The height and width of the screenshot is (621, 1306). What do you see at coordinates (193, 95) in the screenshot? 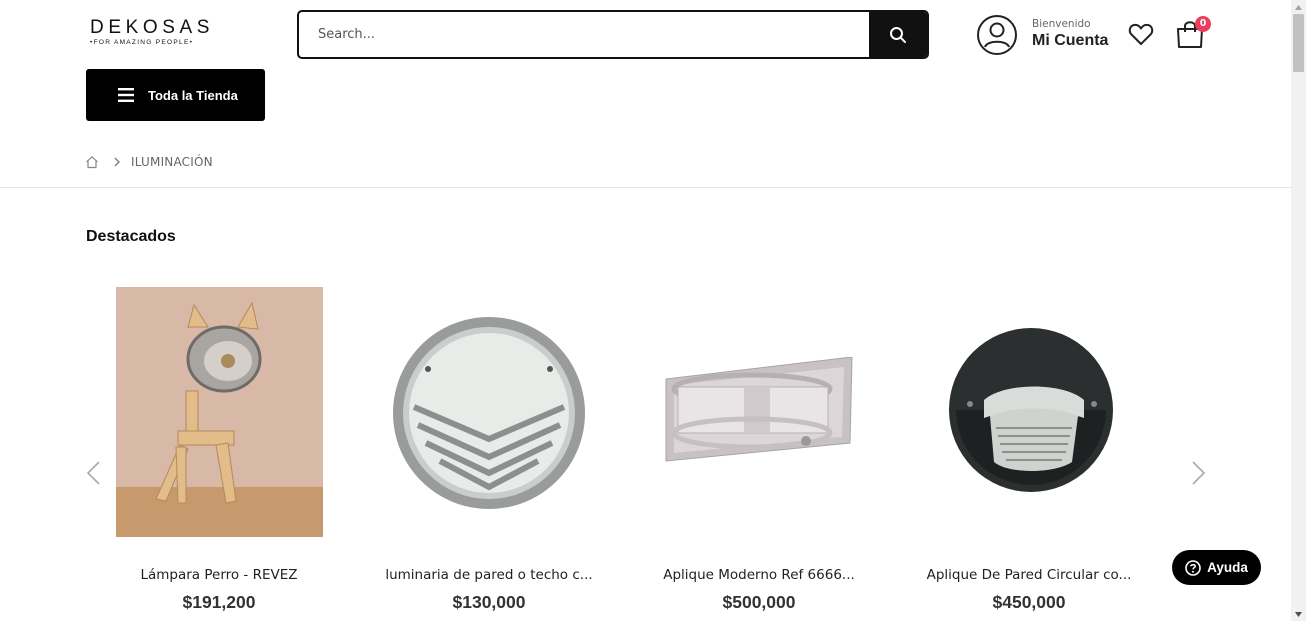
I see `all-store-label: Toda la Tienda` at bounding box center [193, 95].